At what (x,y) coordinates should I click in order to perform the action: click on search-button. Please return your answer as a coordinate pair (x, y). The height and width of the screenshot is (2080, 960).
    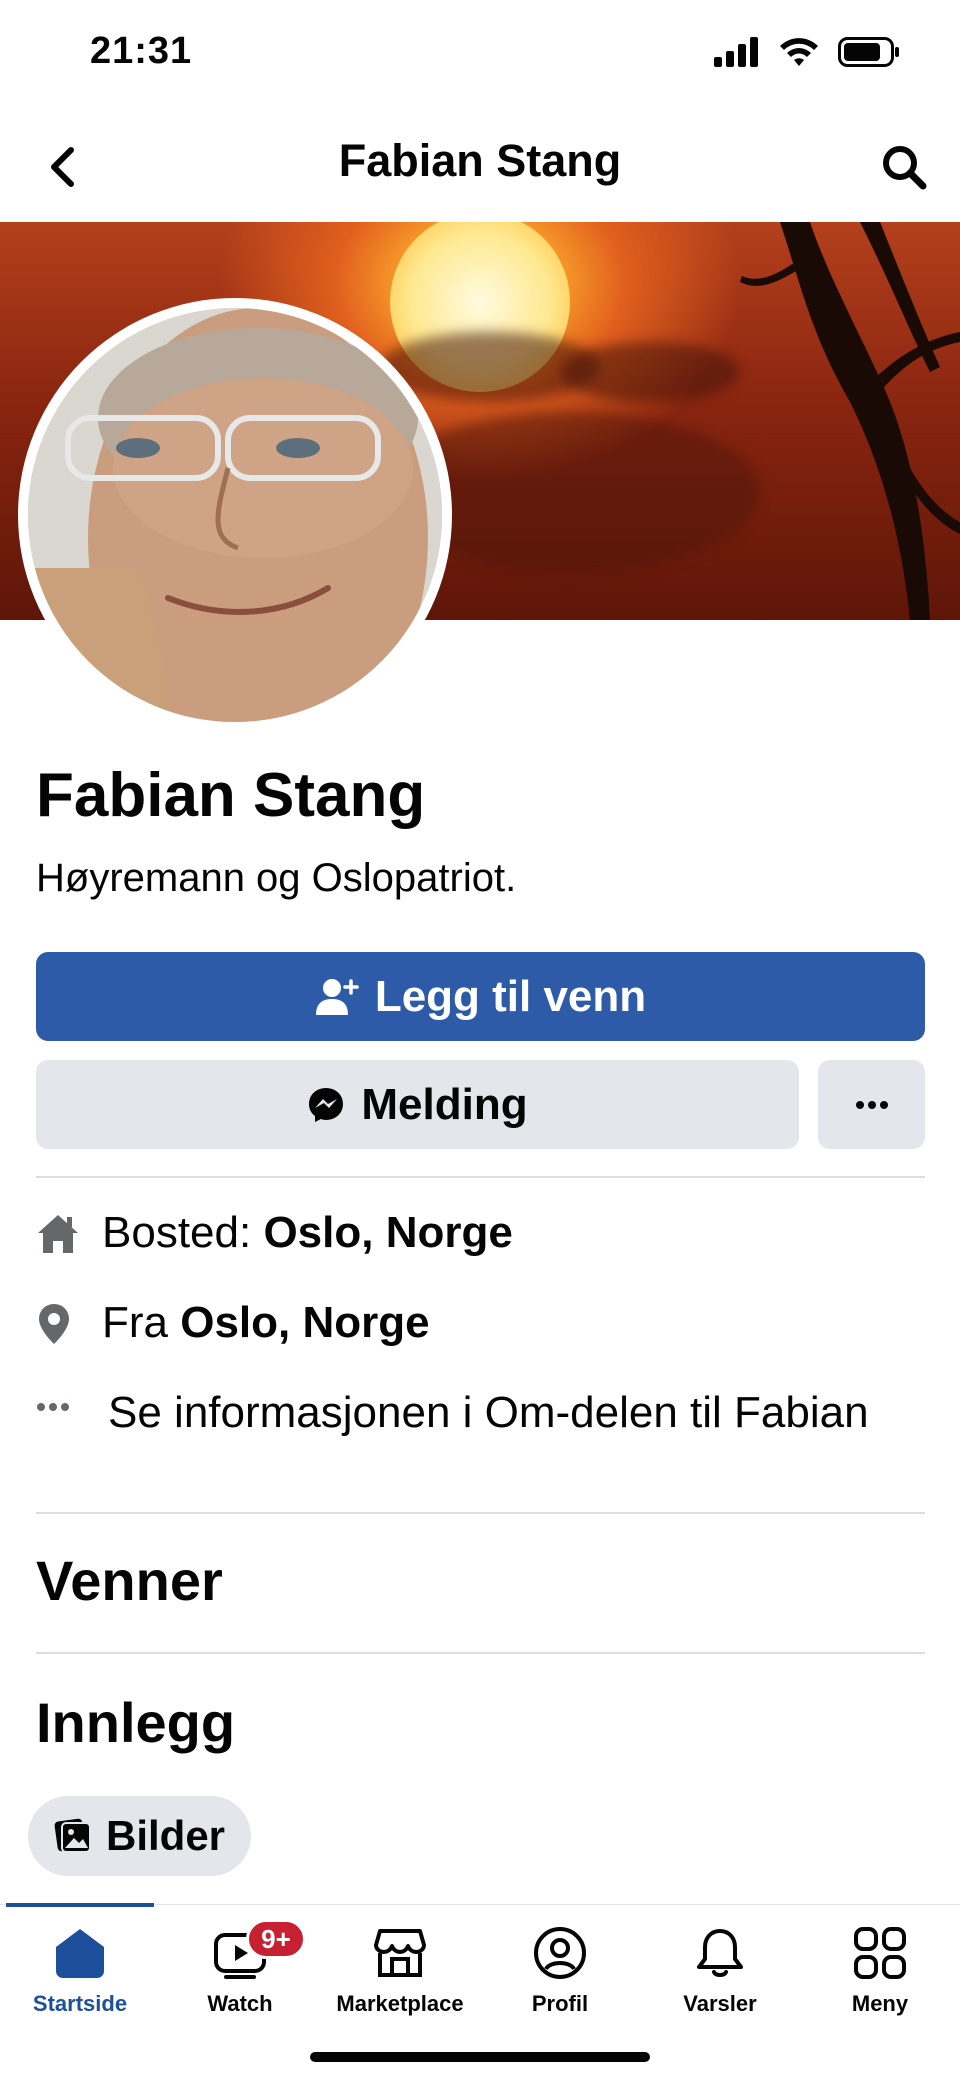
    Looking at the image, I should click on (904, 167).